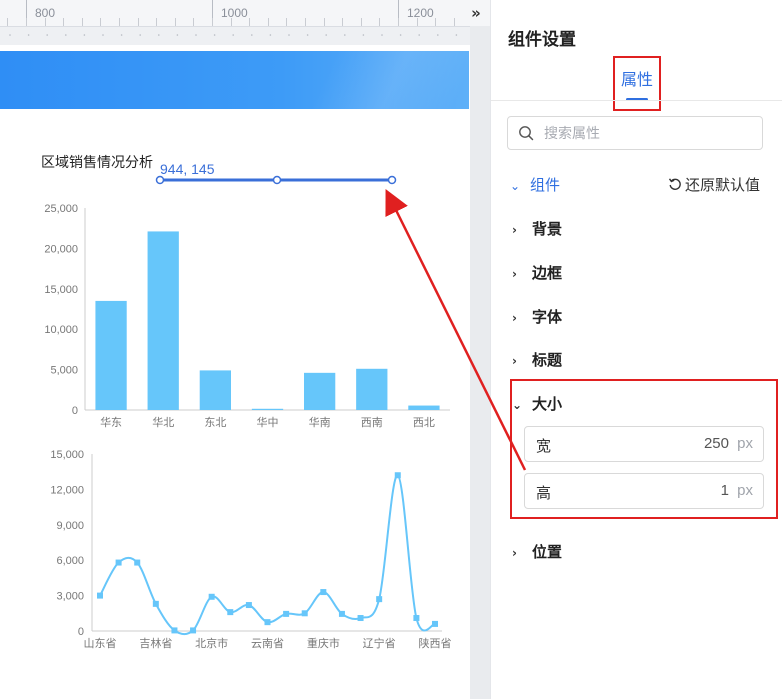 The width and height of the screenshot is (782, 699). Describe the element at coordinates (435, 643) in the screenshot. I see `line-chart-x-tick-label: 陕西省` at that location.